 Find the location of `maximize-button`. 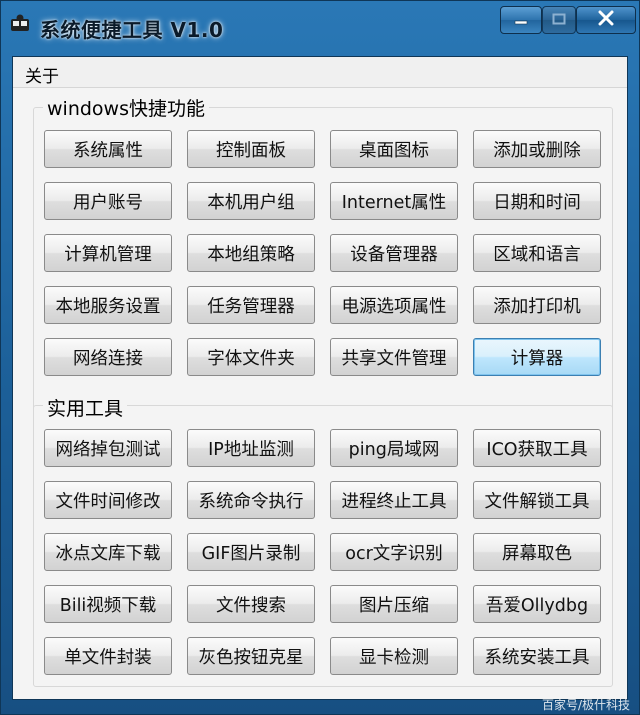

maximize-button is located at coordinates (559, 20).